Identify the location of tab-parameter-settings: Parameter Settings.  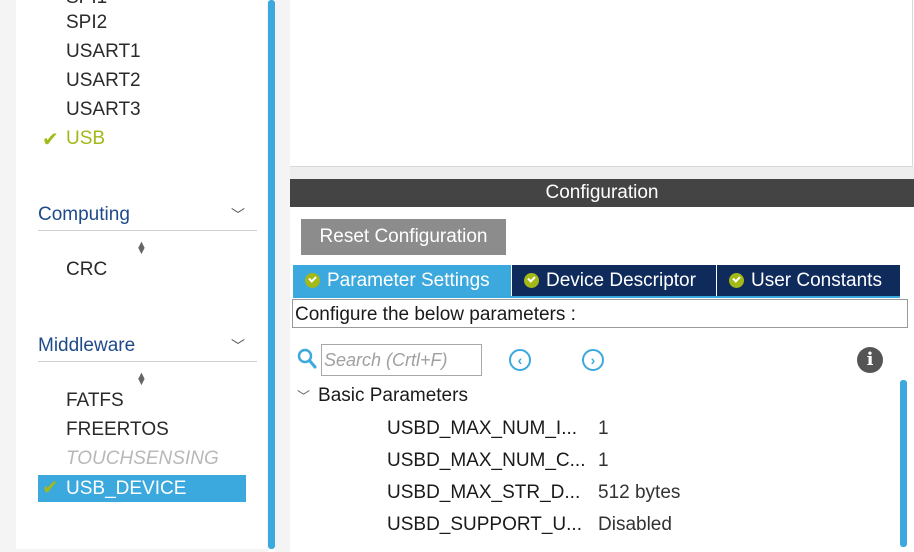
(402, 280).